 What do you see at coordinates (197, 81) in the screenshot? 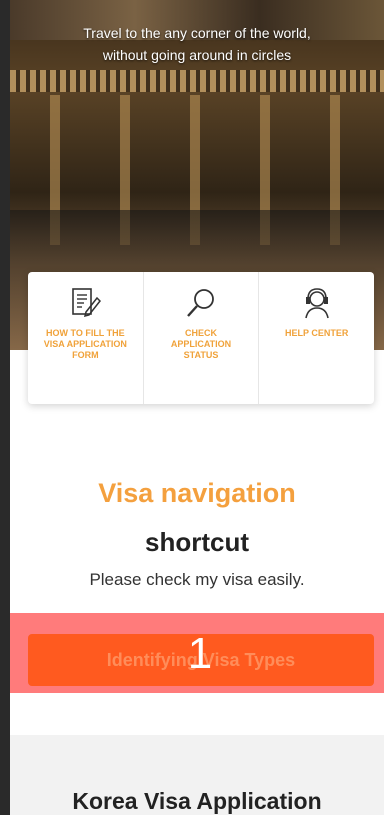
I see `hero-eave` at bounding box center [197, 81].